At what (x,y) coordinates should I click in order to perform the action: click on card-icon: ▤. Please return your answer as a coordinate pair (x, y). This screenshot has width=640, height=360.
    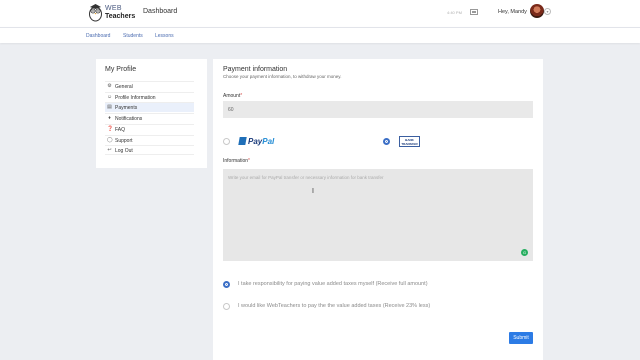
    Looking at the image, I should click on (109, 107).